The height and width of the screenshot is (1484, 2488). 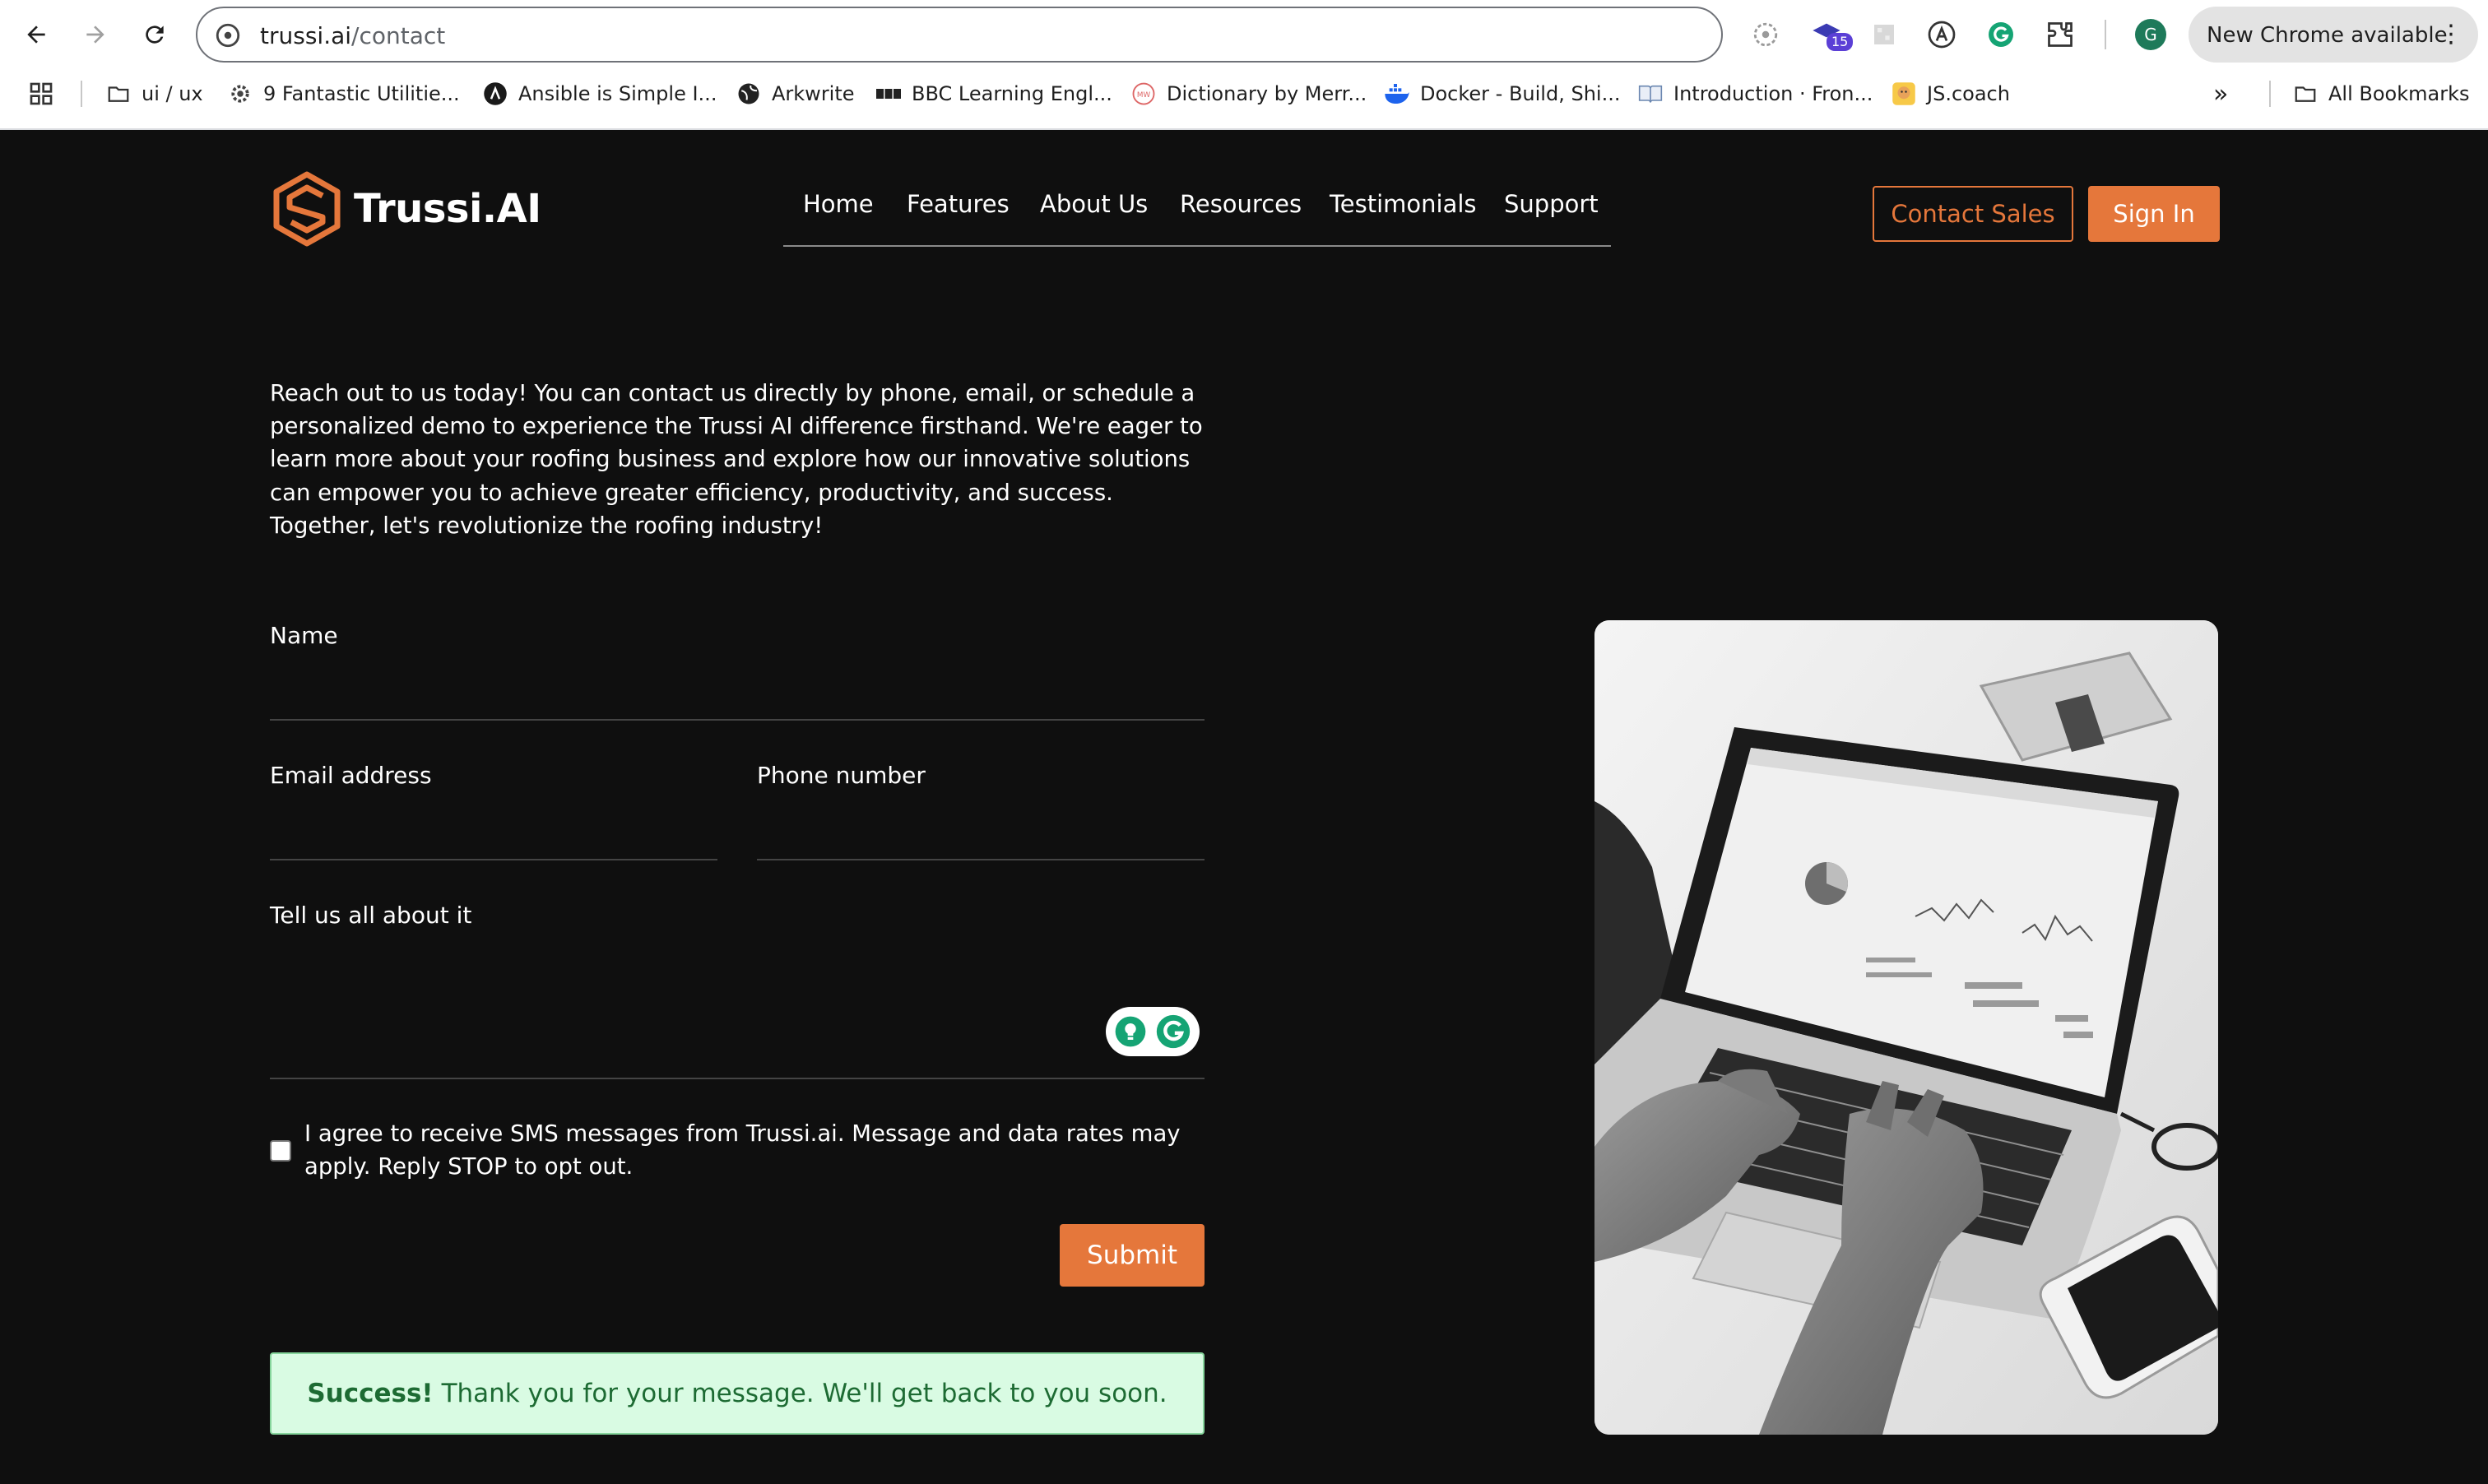 I want to click on address-bar: trussi.ai/contact, so click(x=960, y=35).